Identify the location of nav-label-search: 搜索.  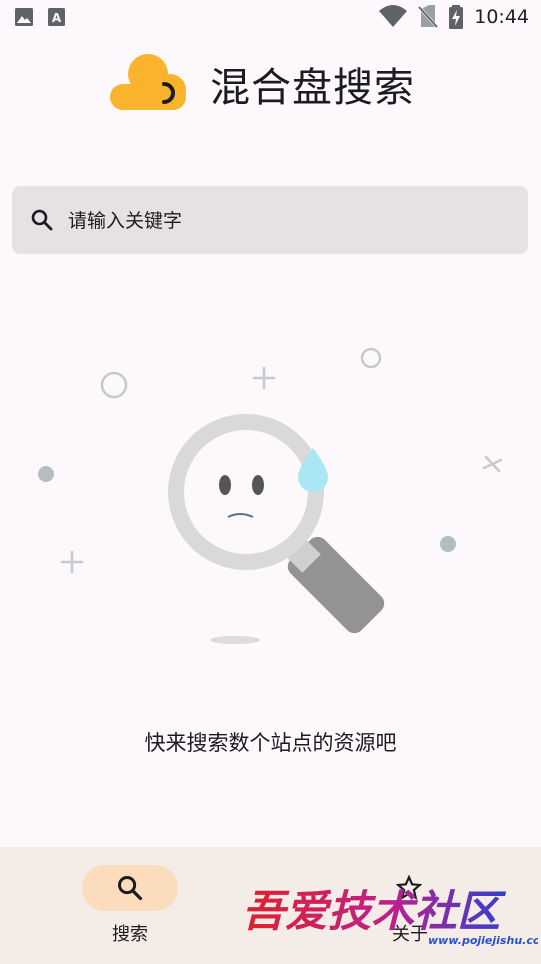
(130, 934).